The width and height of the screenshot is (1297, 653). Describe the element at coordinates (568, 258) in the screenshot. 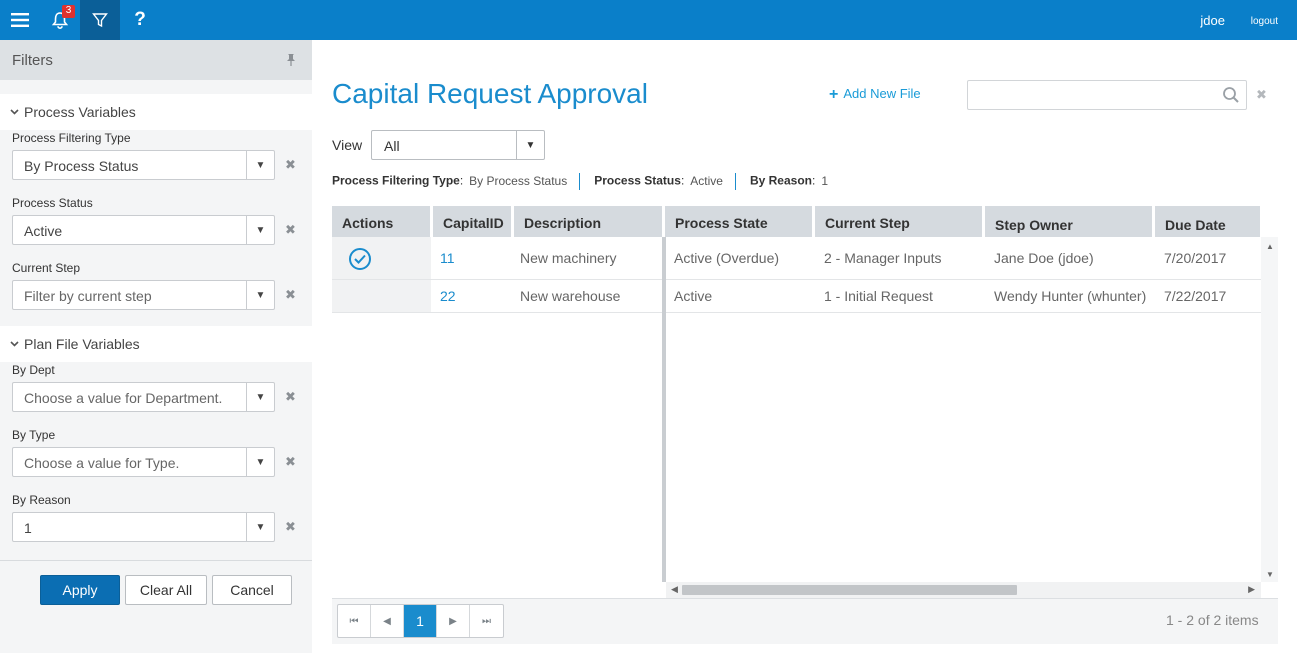

I see `description-cell: New machinery` at that location.